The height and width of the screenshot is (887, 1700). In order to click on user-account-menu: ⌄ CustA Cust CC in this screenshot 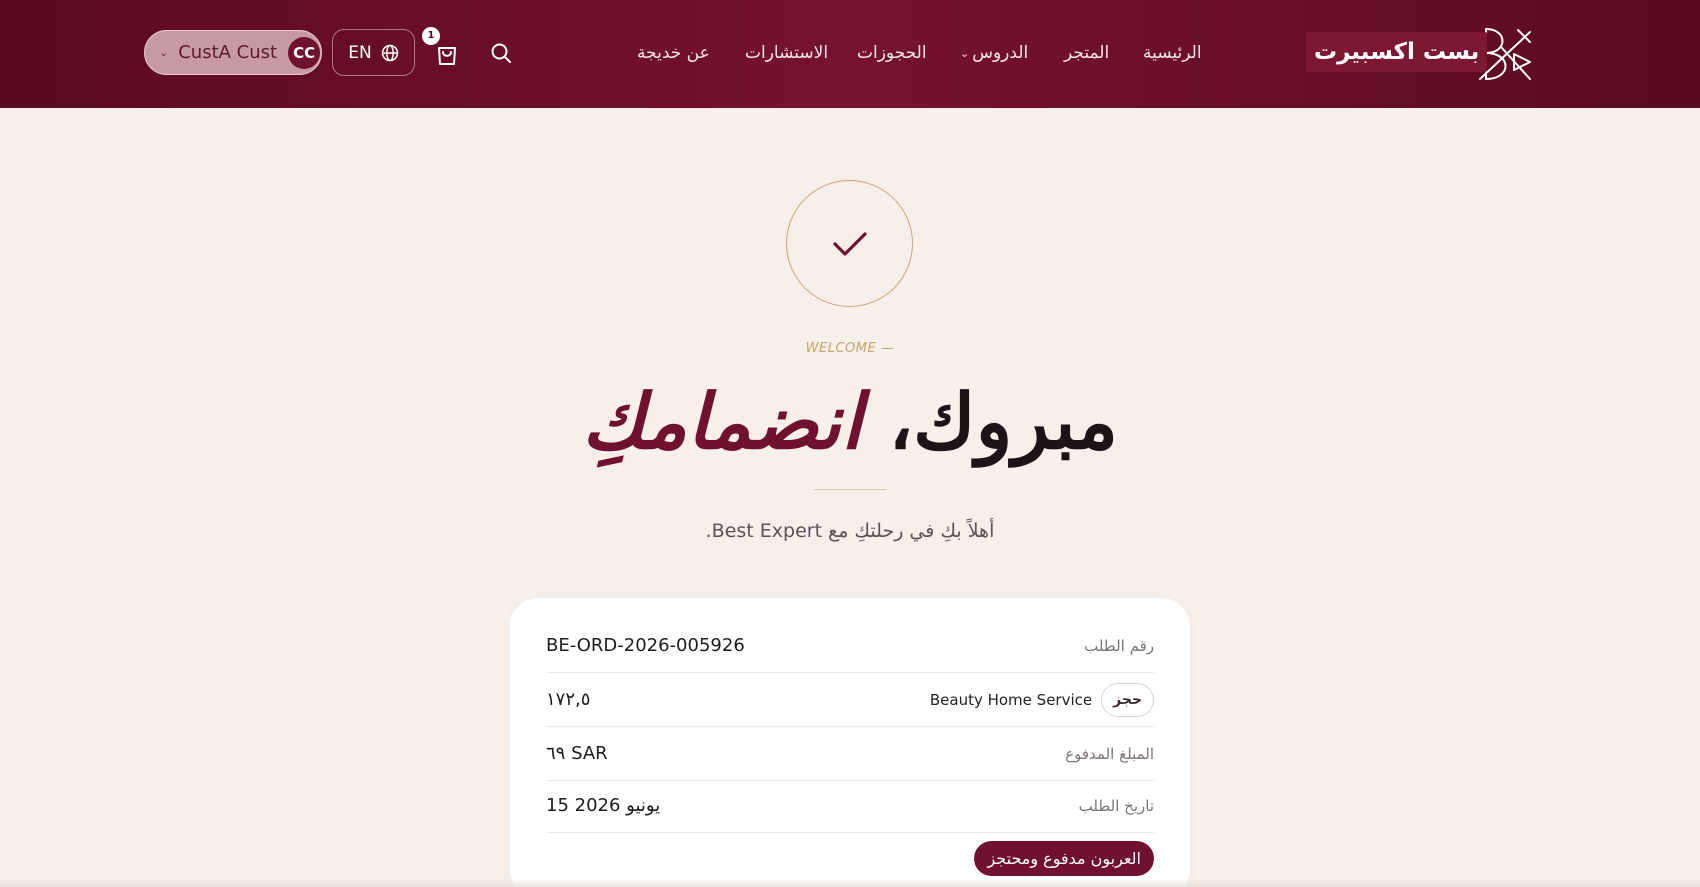, I will do `click(233, 52)`.